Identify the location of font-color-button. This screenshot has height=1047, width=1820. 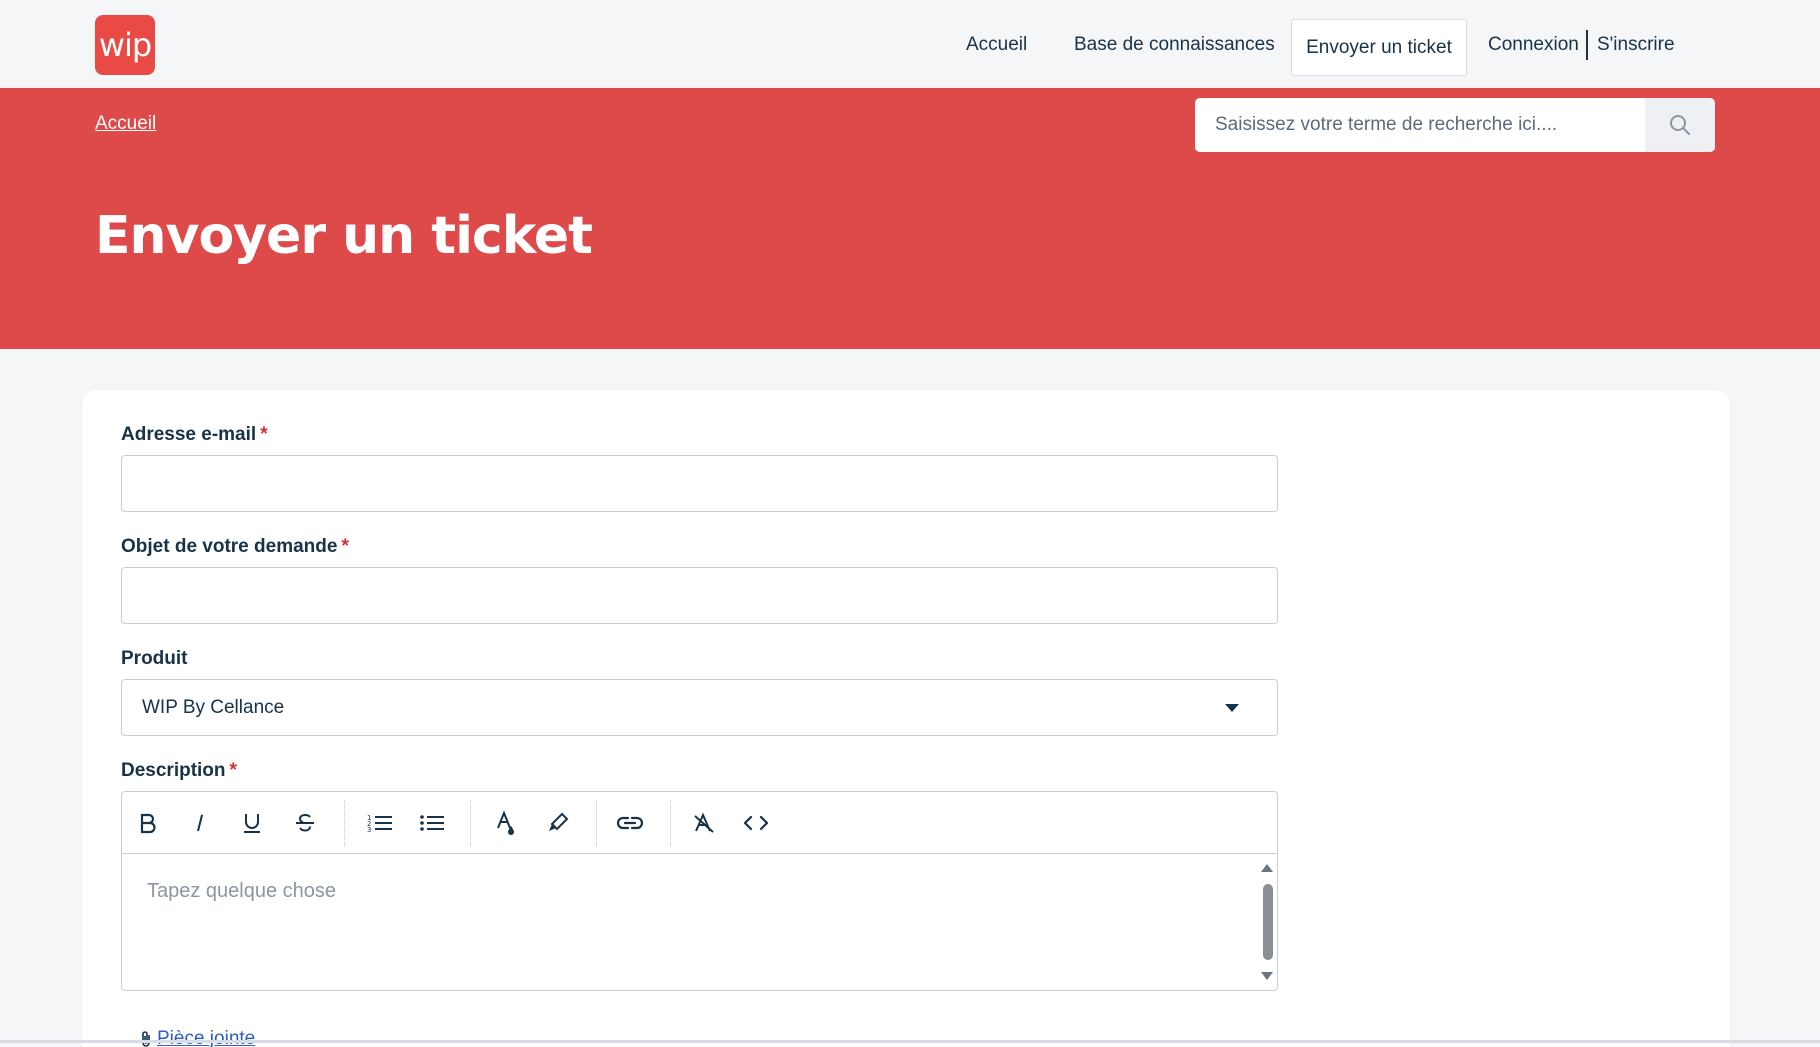
(506, 823).